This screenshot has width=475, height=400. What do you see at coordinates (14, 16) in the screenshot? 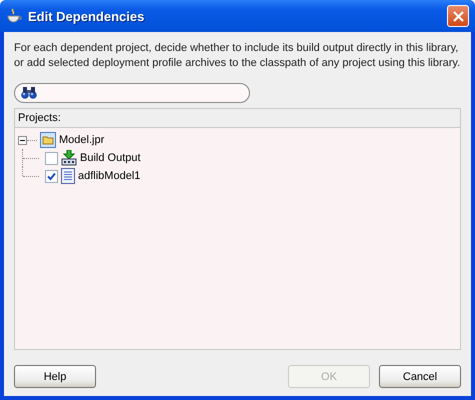
I see `cup-icon` at bounding box center [14, 16].